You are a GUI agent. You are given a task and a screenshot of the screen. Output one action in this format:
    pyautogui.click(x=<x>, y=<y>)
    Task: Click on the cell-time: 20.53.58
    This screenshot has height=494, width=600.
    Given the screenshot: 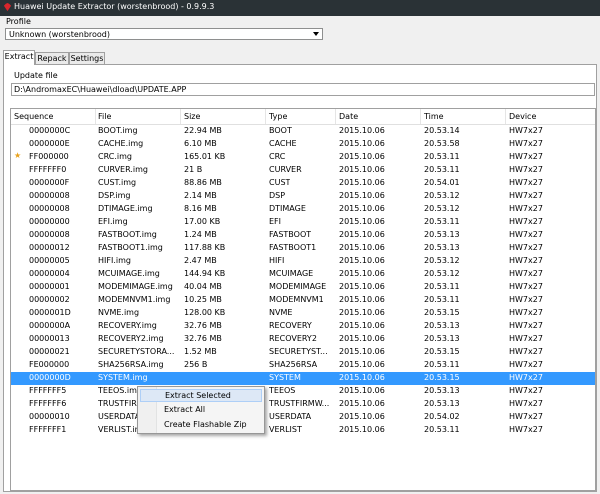 What is the action you would take?
    pyautogui.click(x=442, y=143)
    